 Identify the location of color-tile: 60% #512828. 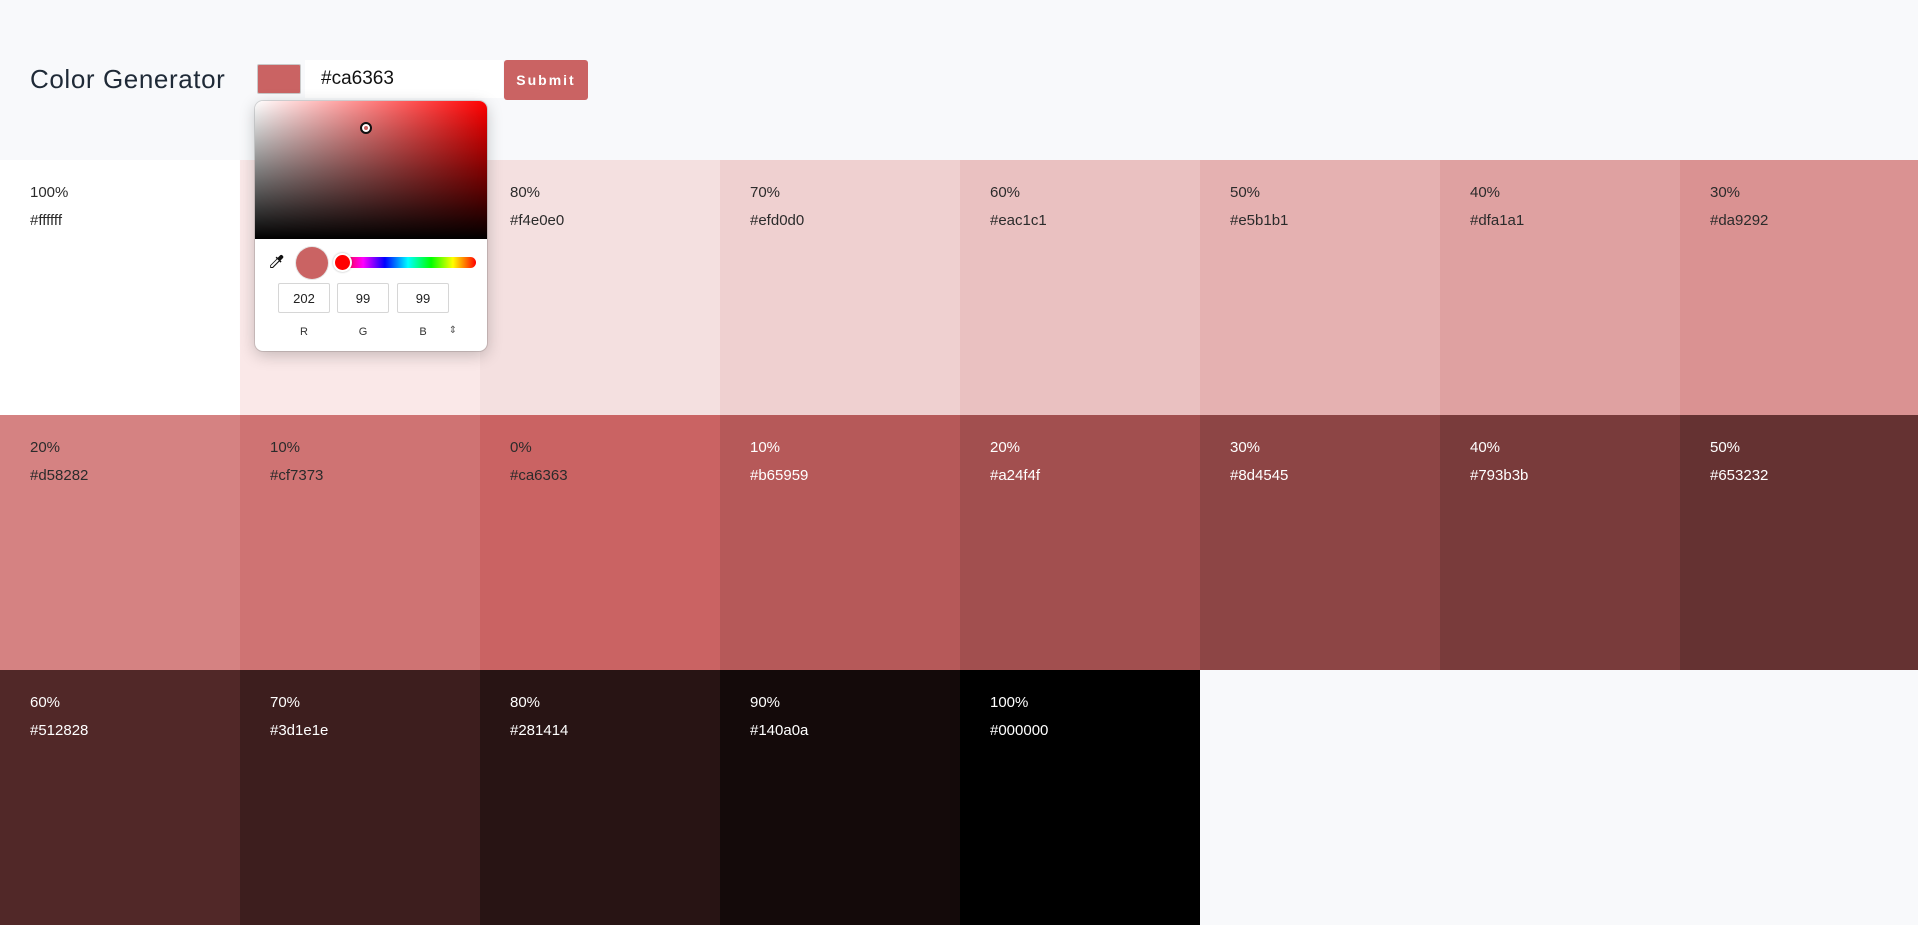
(120, 797).